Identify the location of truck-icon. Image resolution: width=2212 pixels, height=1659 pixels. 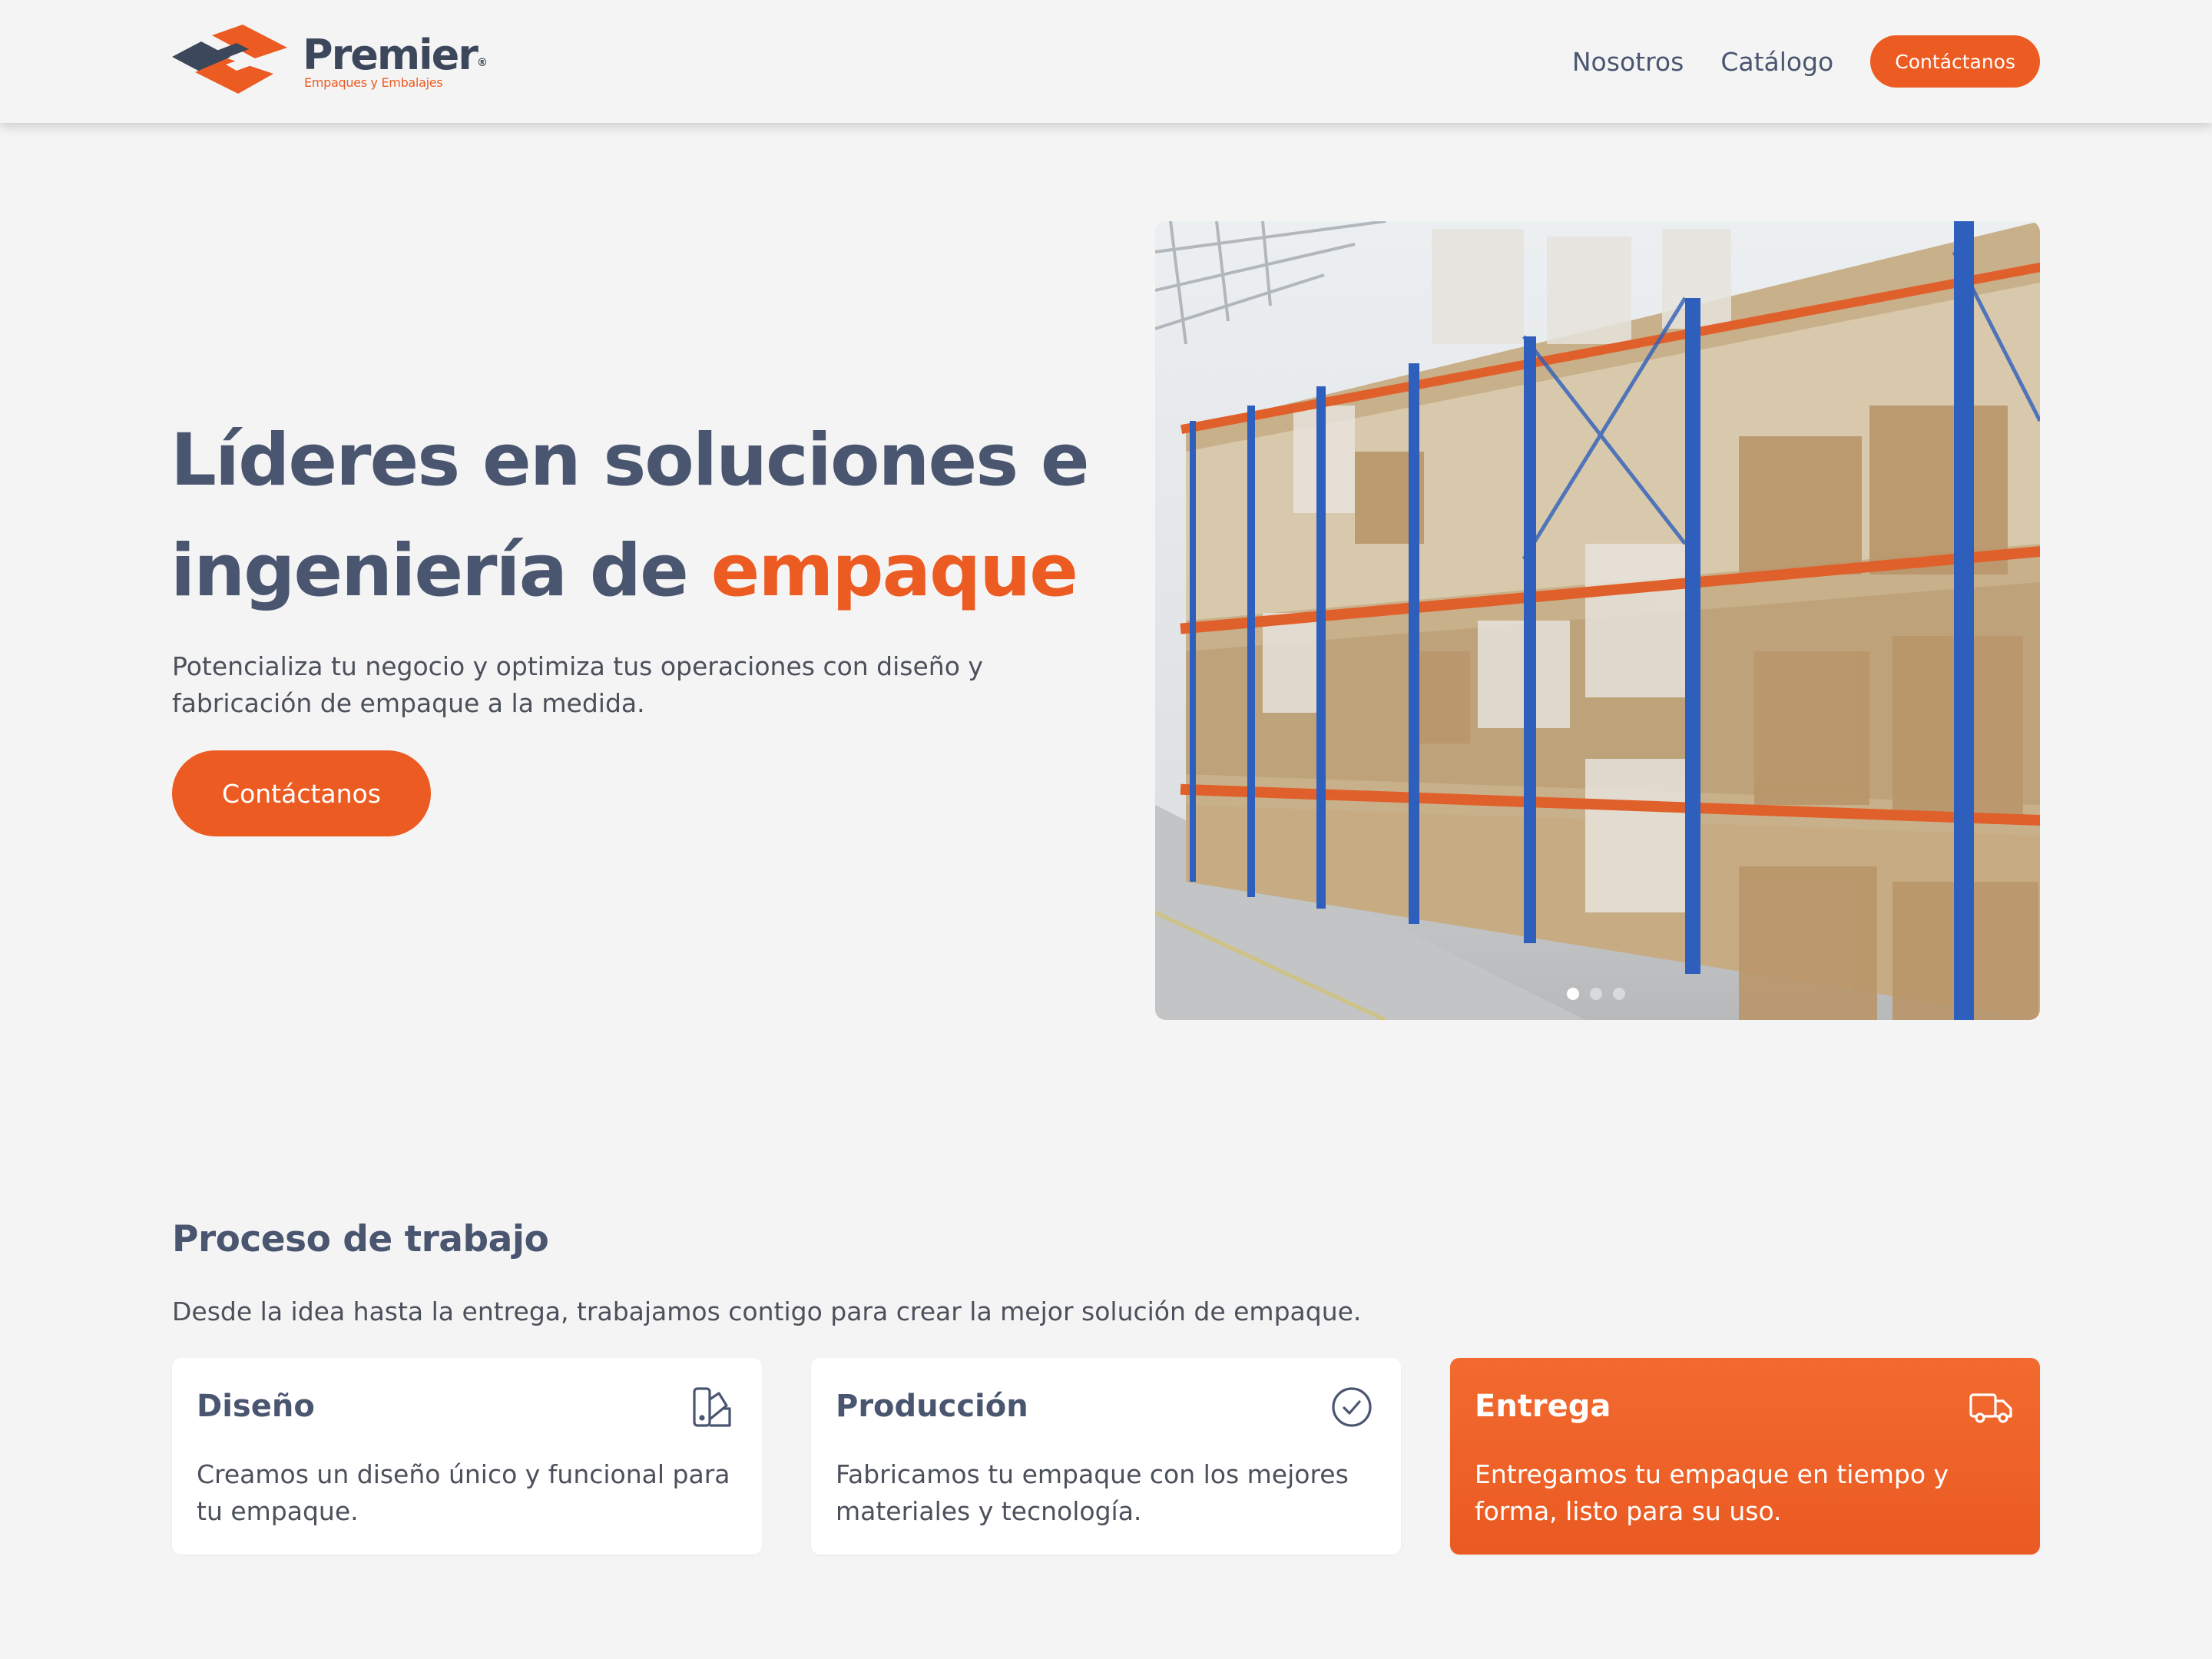
(1991, 1408).